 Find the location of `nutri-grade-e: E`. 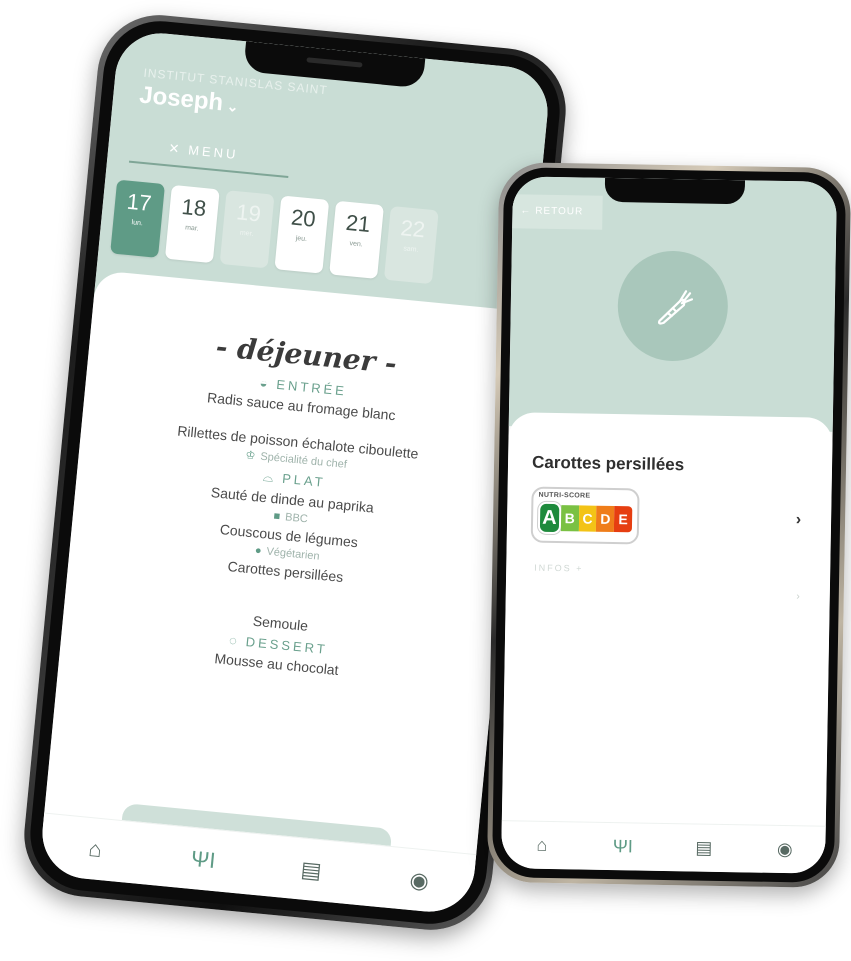

nutri-grade-e: E is located at coordinates (623, 519).